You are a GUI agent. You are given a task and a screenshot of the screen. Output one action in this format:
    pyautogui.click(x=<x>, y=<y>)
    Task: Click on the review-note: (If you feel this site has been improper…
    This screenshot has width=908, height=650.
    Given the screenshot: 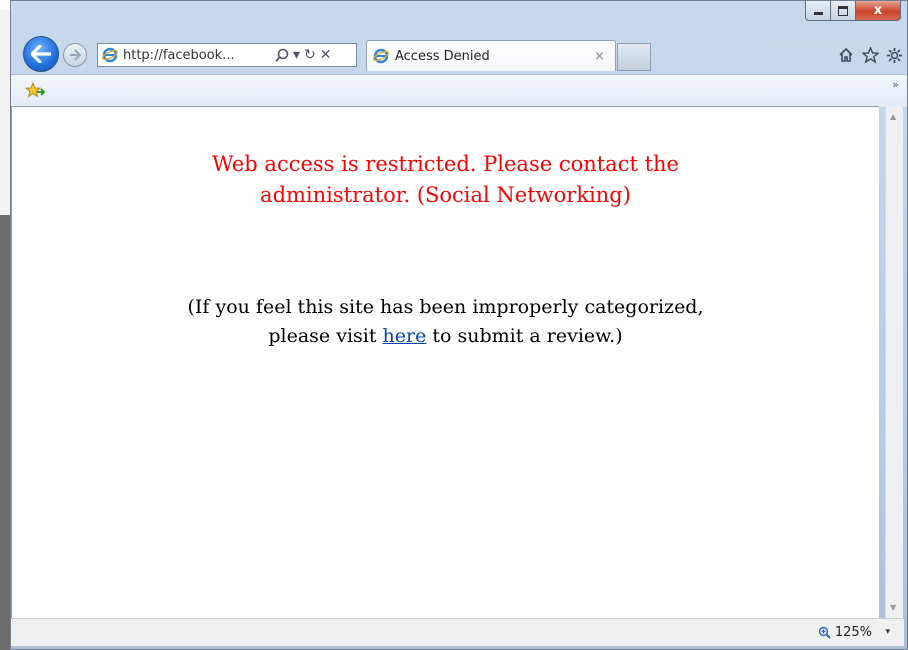 What is the action you would take?
    pyautogui.click(x=445, y=322)
    